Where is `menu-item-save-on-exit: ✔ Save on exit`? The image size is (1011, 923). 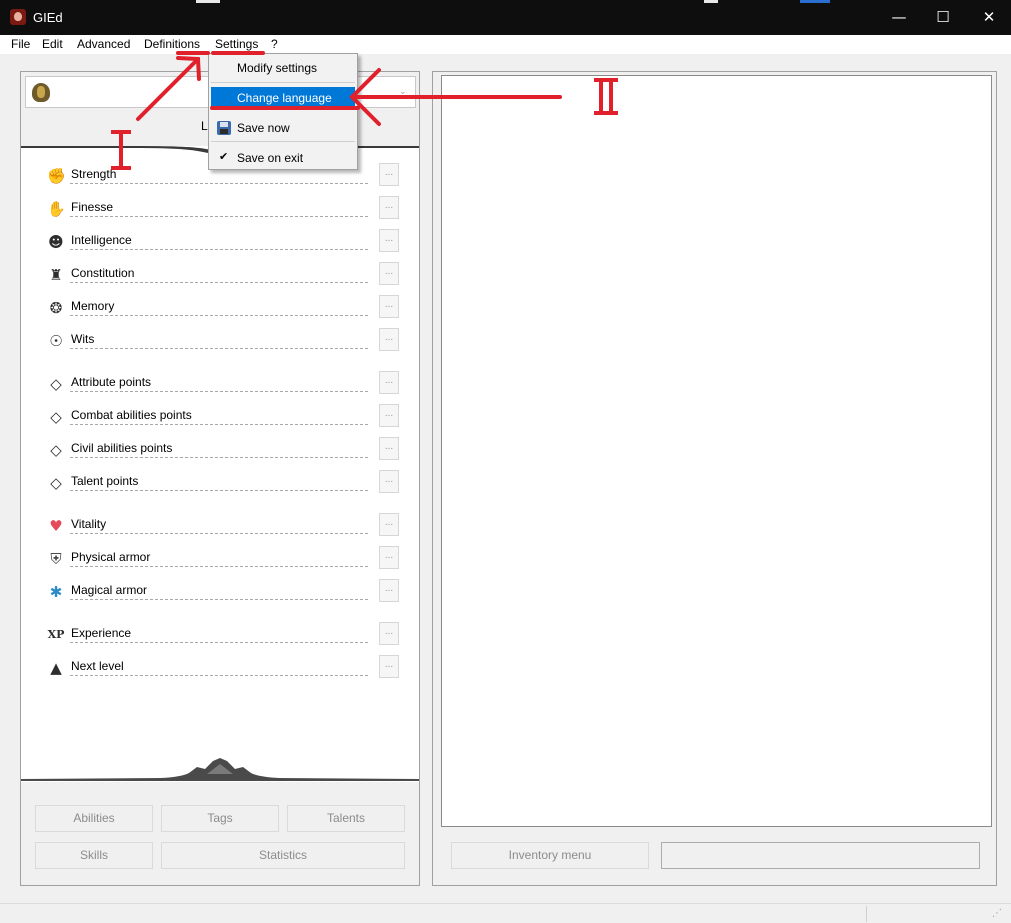 menu-item-save-on-exit: ✔ Save on exit is located at coordinates (283, 158).